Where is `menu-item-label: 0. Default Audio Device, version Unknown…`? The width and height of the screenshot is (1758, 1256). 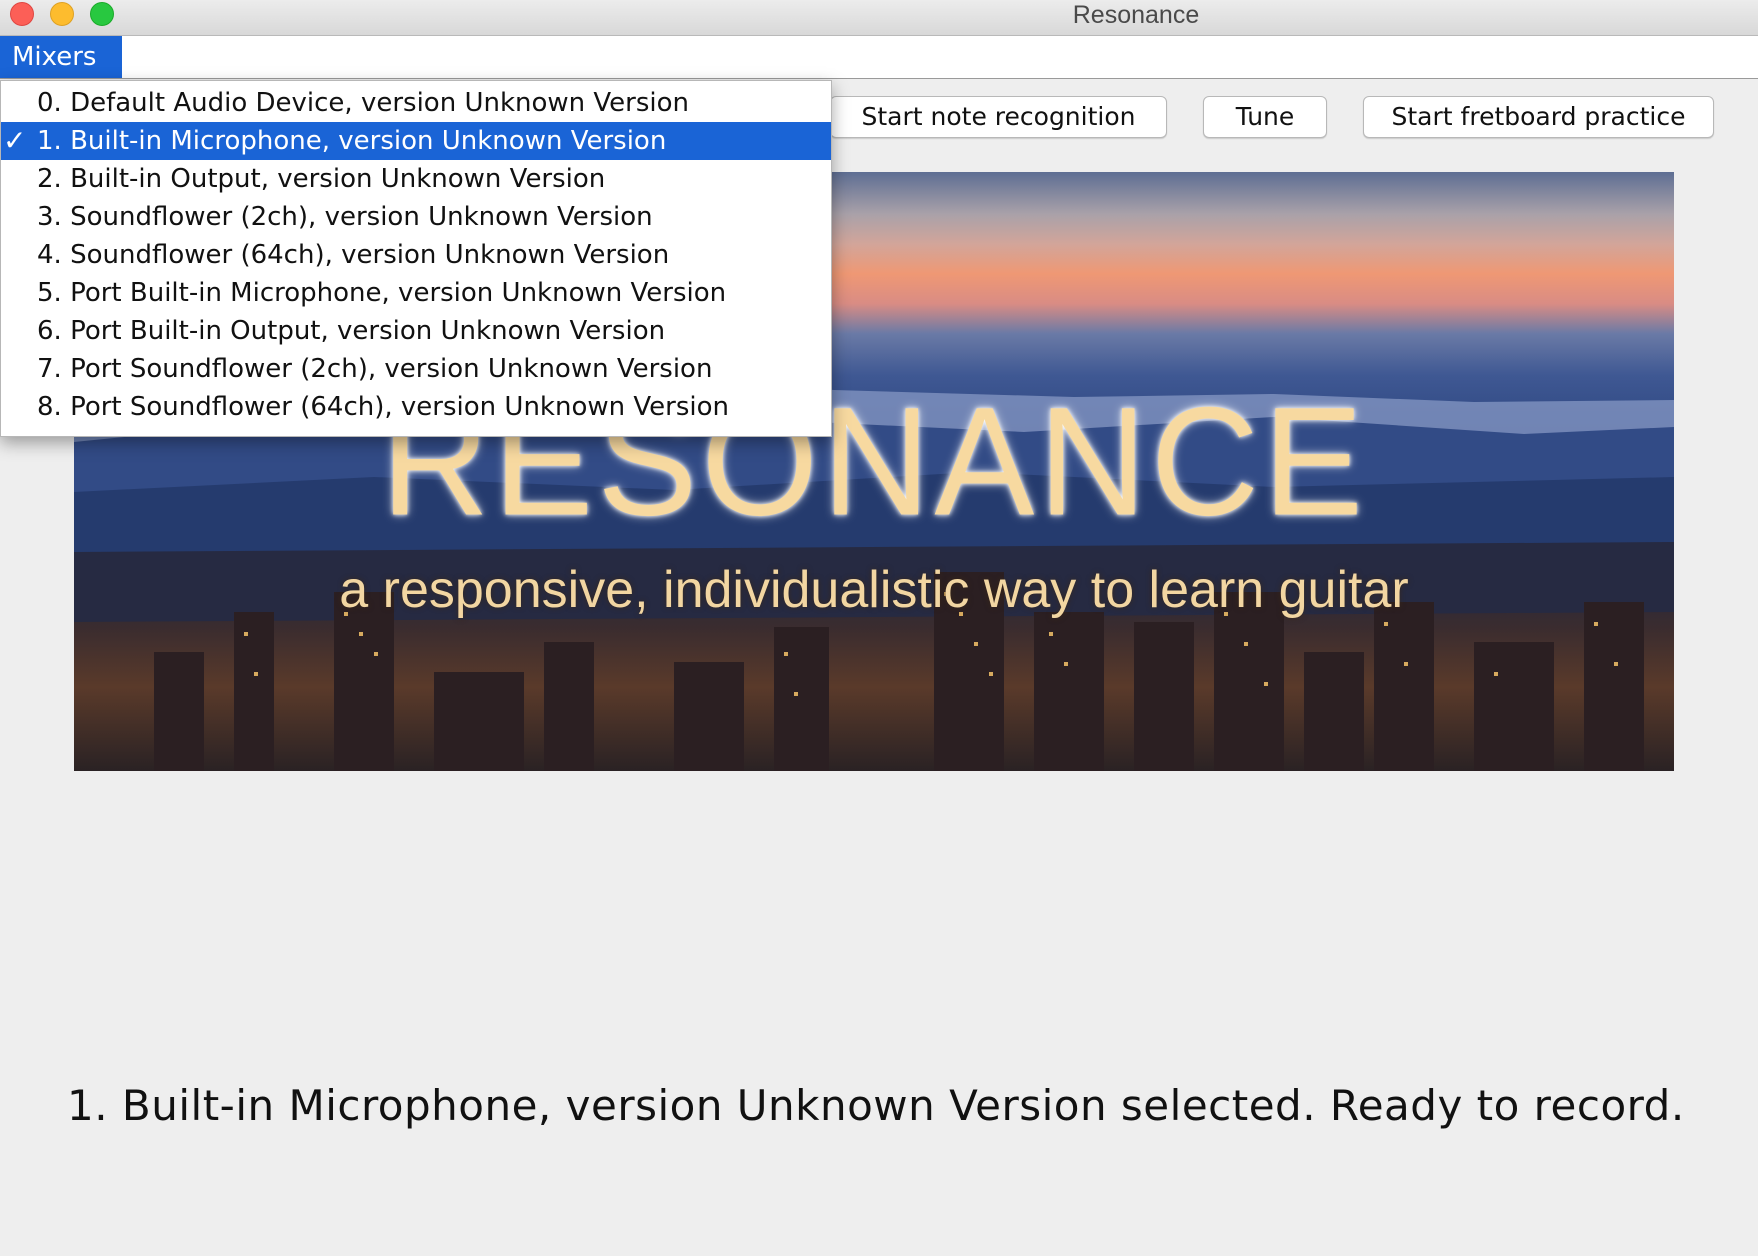 menu-item-label: 0. Default Audio Device, version Unknown… is located at coordinates (363, 103).